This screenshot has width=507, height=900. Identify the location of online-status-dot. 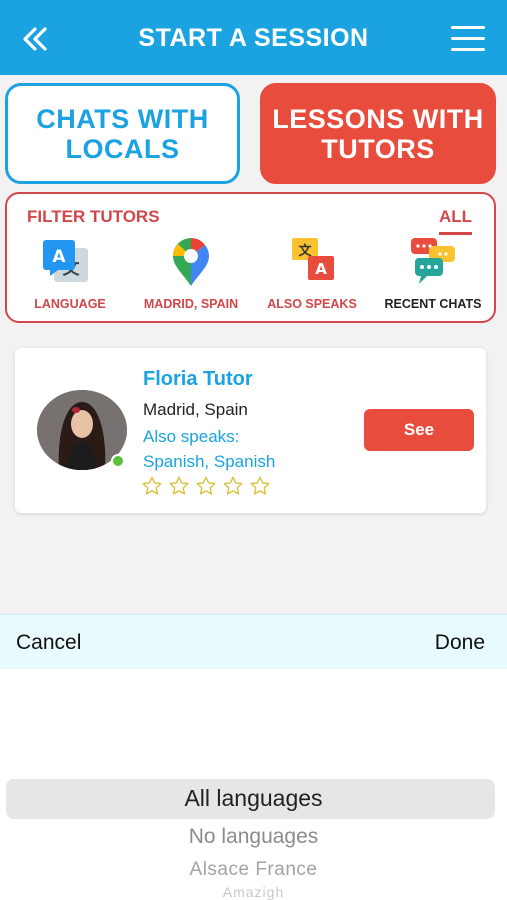
(118, 461).